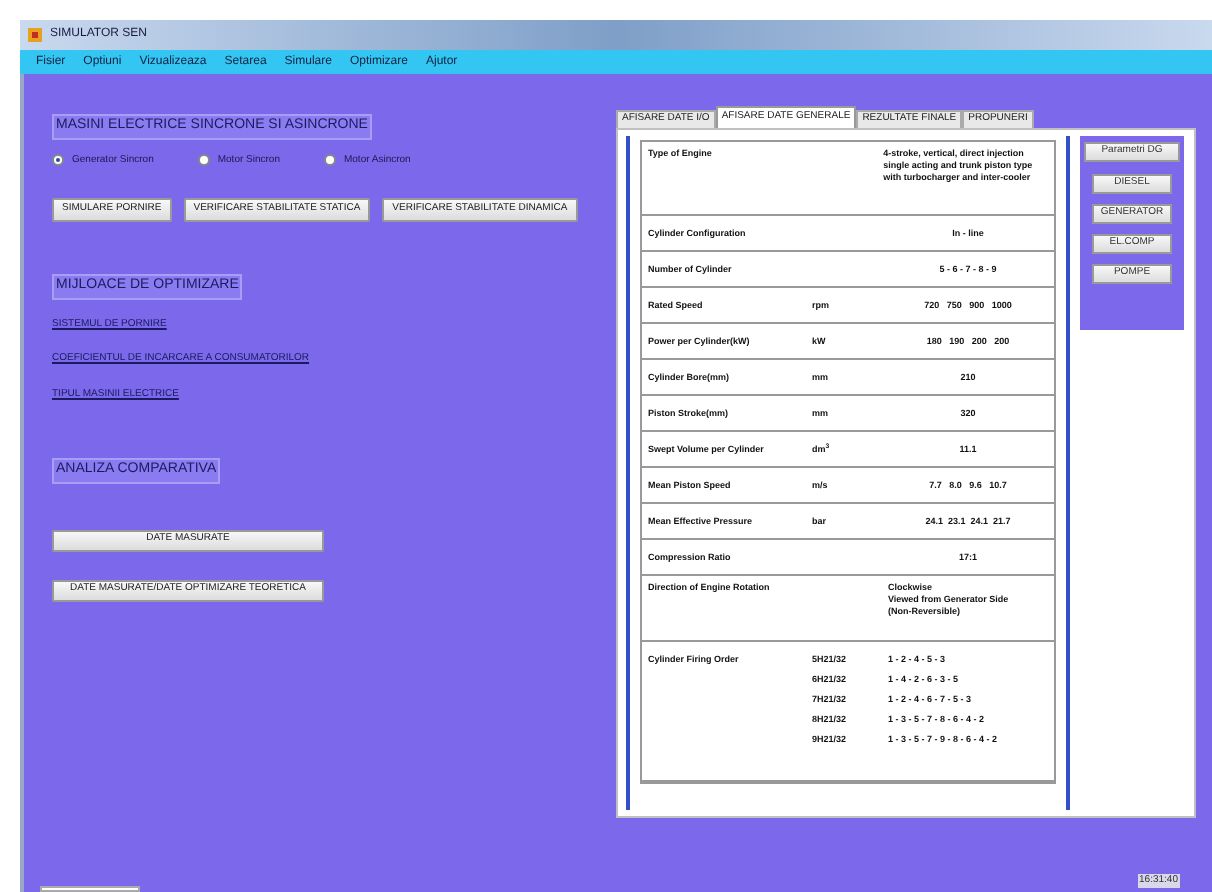 Image resolution: width=1212 pixels, height=892 pixels. What do you see at coordinates (90, 889) in the screenshot?
I see `status-box` at bounding box center [90, 889].